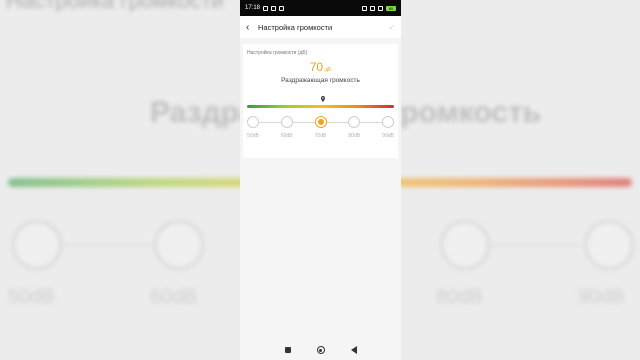 This screenshot has height=360, width=640. I want to click on volume-step-90dB, so click(388, 122).